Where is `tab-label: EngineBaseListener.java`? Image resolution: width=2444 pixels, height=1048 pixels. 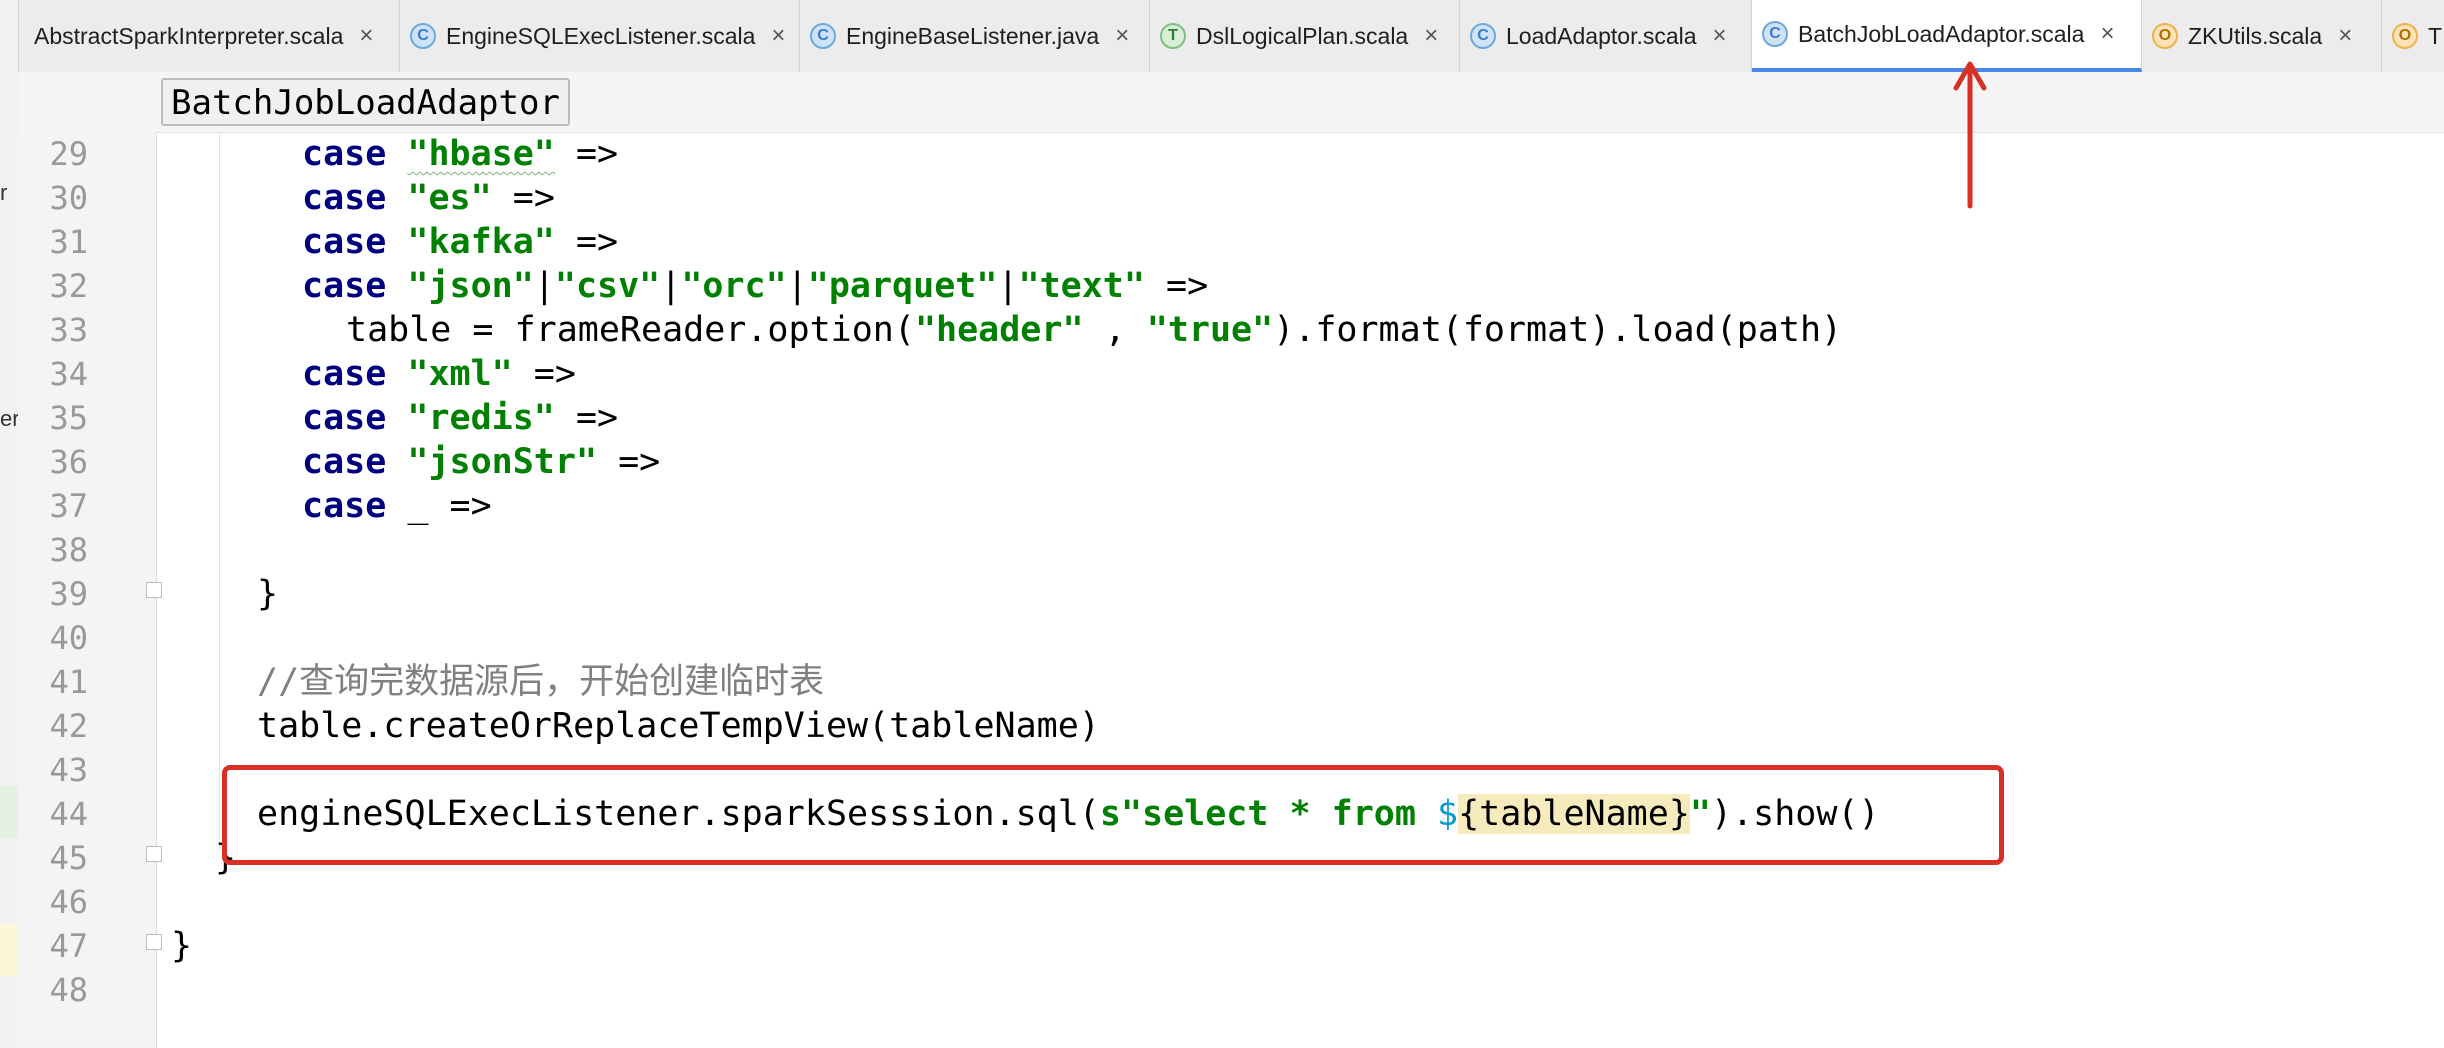 tab-label: EngineBaseListener.java is located at coordinates (973, 35).